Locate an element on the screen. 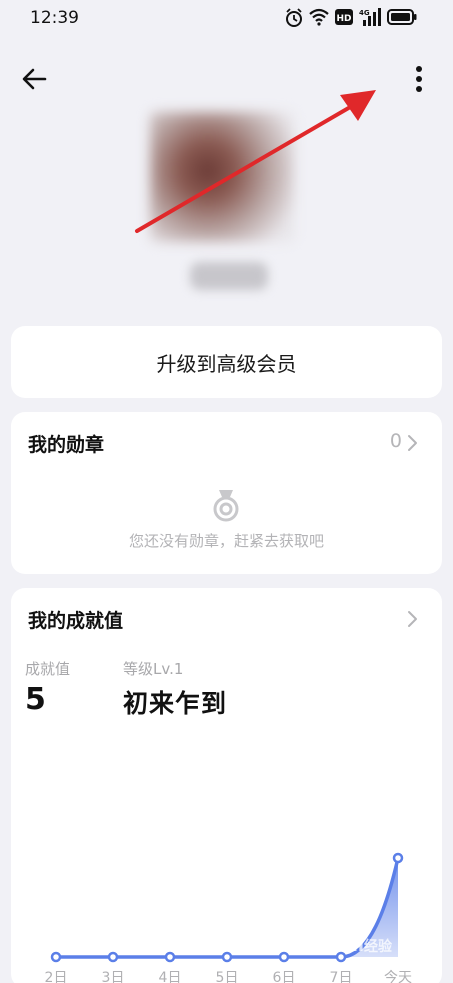  wifi-icon is located at coordinates (319, 17).